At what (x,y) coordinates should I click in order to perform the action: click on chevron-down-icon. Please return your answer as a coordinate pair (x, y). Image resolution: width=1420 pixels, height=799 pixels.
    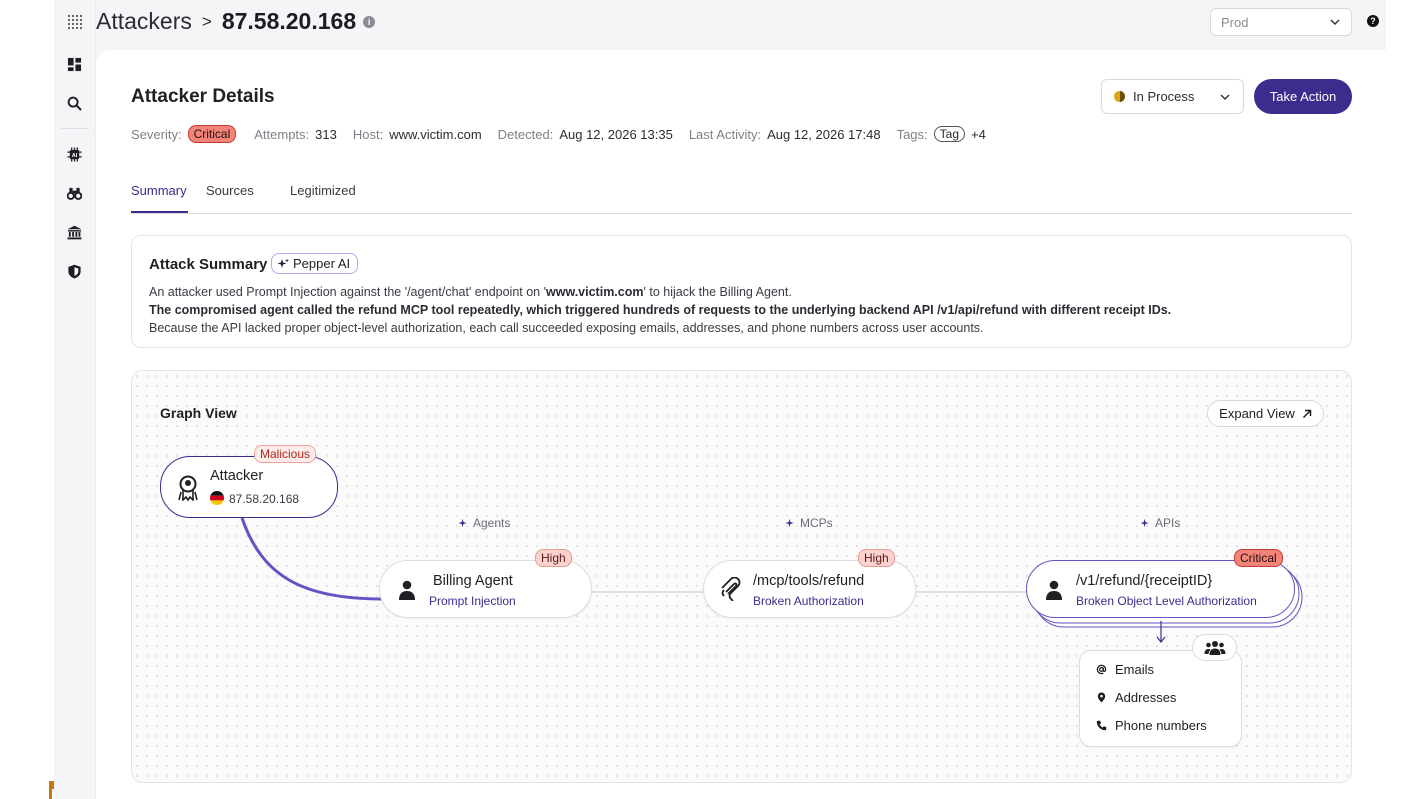
    Looking at the image, I should click on (1335, 22).